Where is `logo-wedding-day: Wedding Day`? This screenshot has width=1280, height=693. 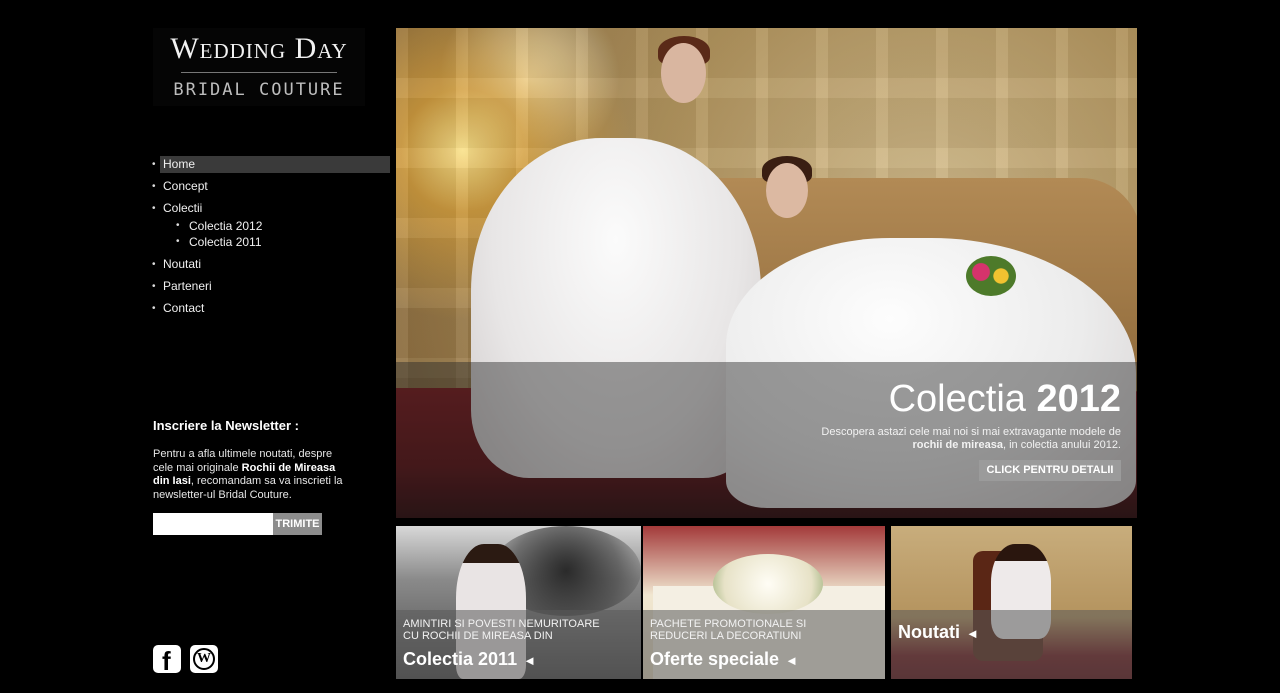
logo-wedding-day: Wedding Day is located at coordinates (259, 48).